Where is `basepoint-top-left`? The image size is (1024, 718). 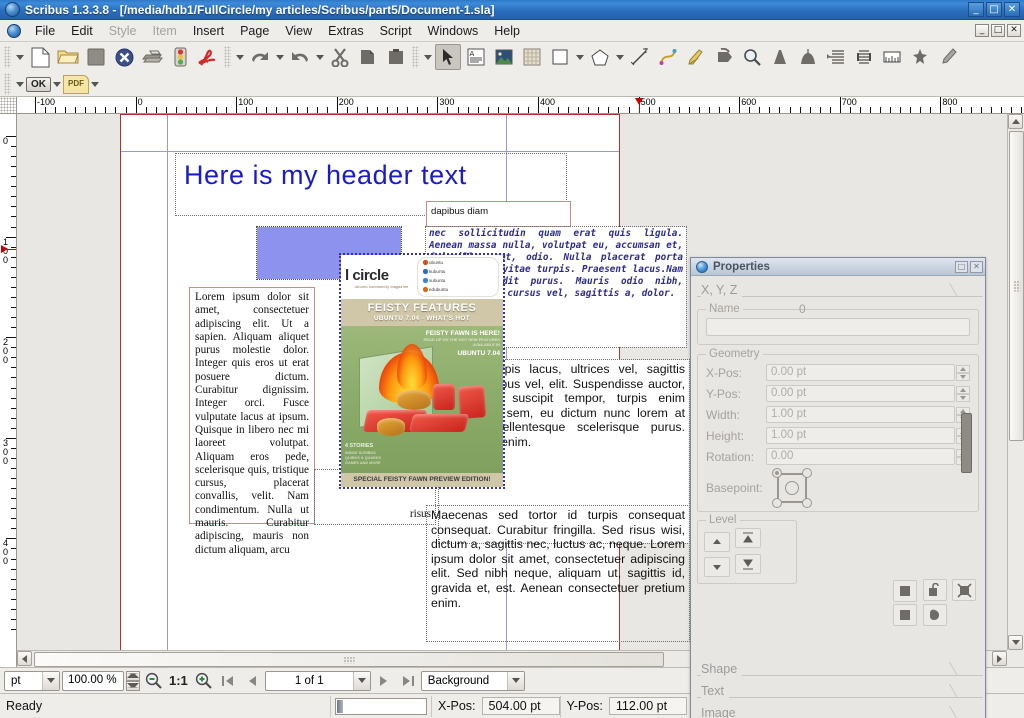 basepoint-top-left is located at coordinates (777, 473).